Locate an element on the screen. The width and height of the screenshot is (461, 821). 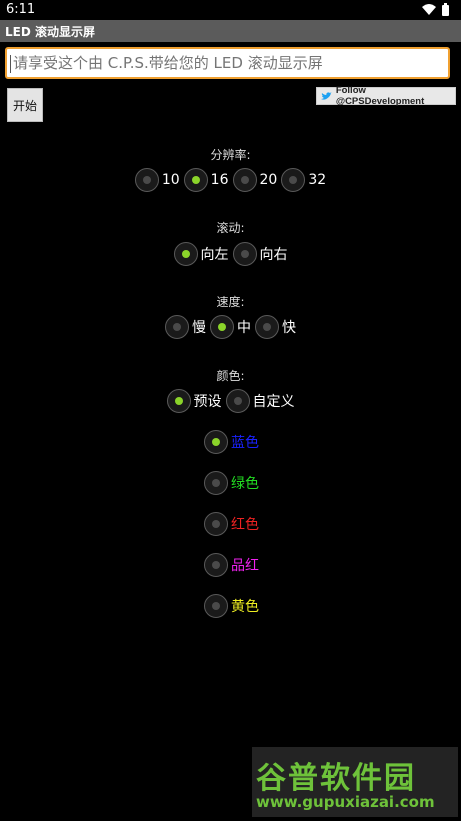
app-title-bar: LED 滚动显示屏 is located at coordinates (230, 31).